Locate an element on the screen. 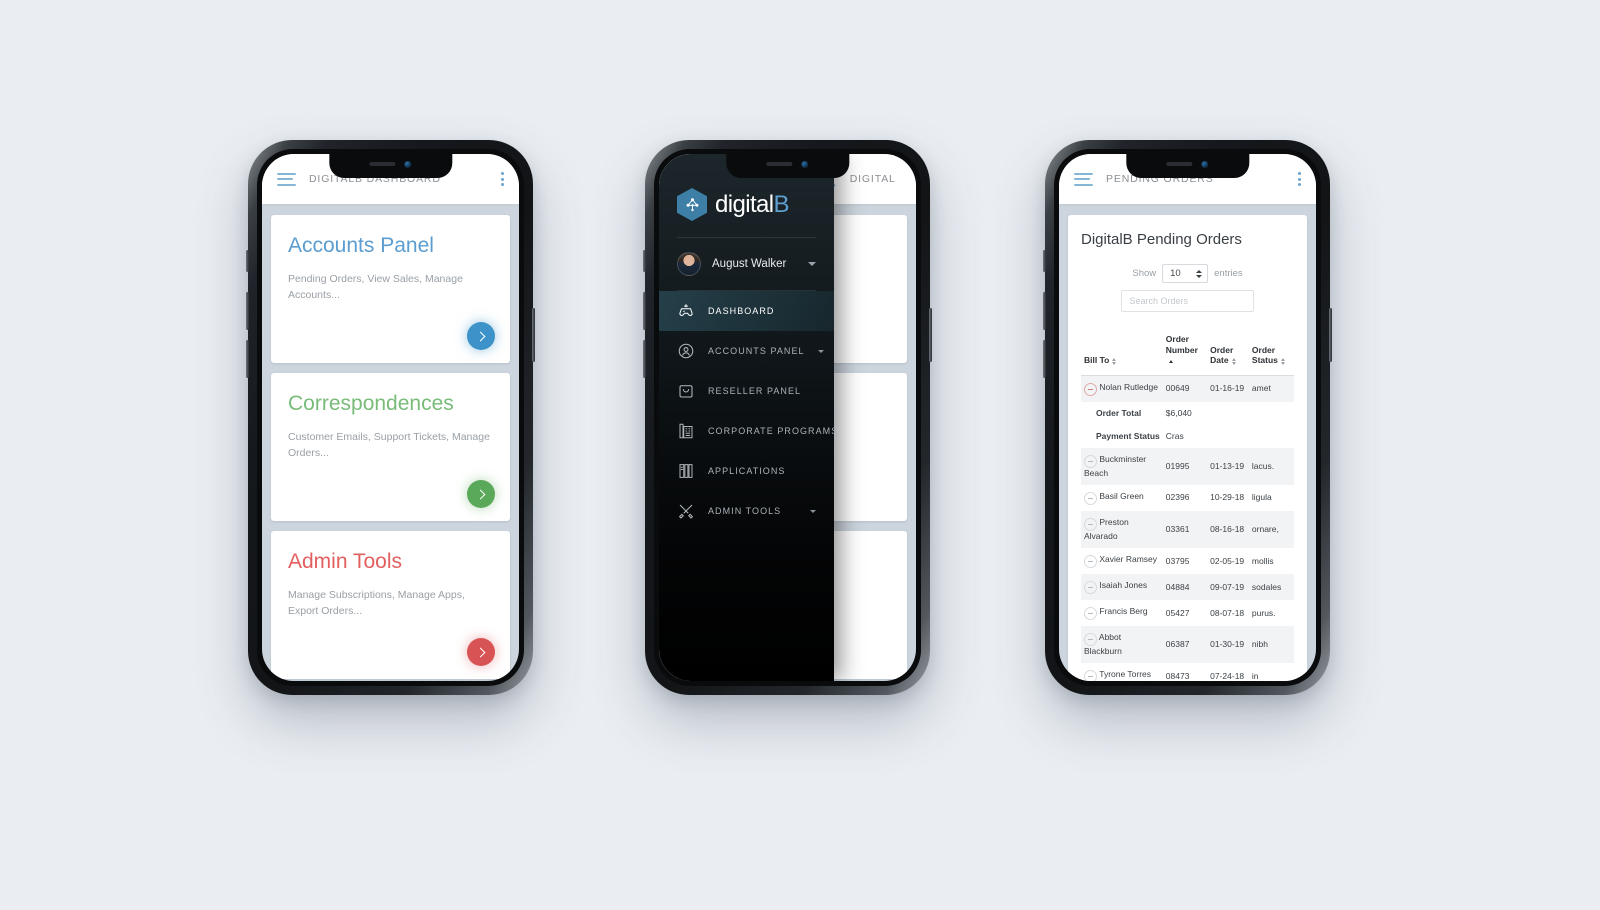 Image resolution: width=1600 pixels, height=910 pixels. page-size-select: 10 is located at coordinates (1185, 273).